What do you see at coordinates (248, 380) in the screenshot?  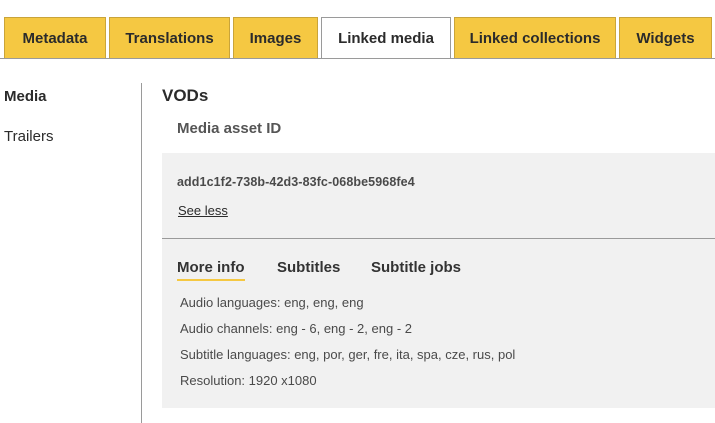 I see `resolution-text: Resolution: 1920 x1080` at bounding box center [248, 380].